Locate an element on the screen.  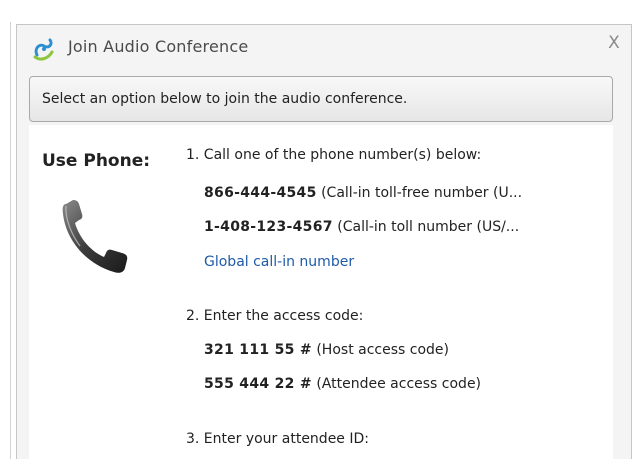
close-button: X is located at coordinates (614, 43).